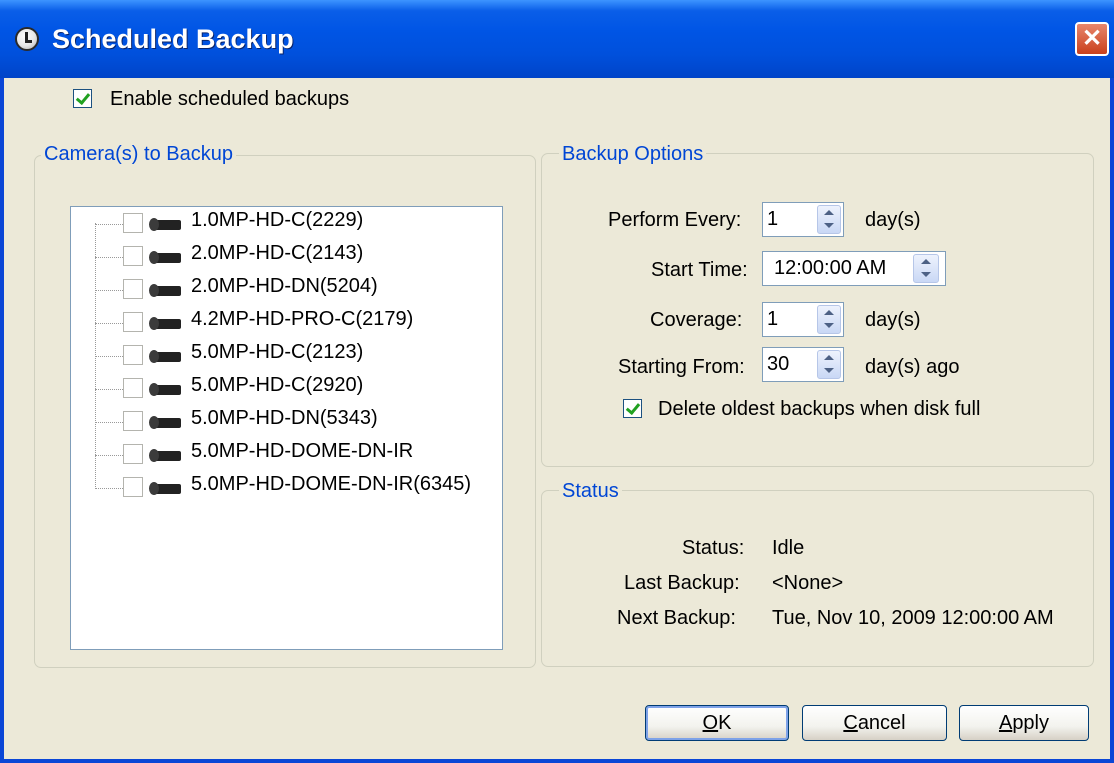 The width and height of the screenshot is (1114, 763). I want to click on camera-tree-item: 4.2MP-HD-PRO-C(2179), so click(286, 323).